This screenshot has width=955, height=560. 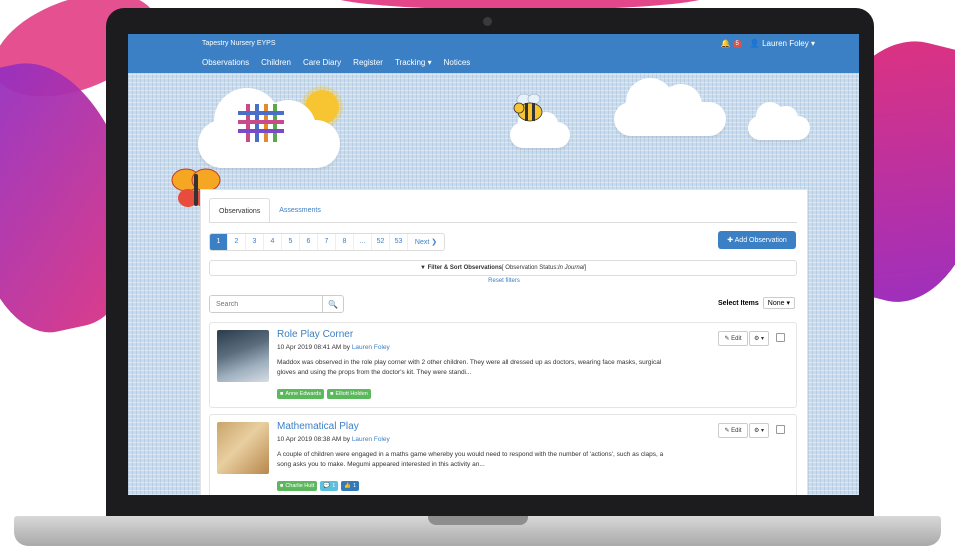 I want to click on pagination: 1 2 3 4 5 6 7 8 ... 52 53 Next ❯, so click(x=327, y=242).